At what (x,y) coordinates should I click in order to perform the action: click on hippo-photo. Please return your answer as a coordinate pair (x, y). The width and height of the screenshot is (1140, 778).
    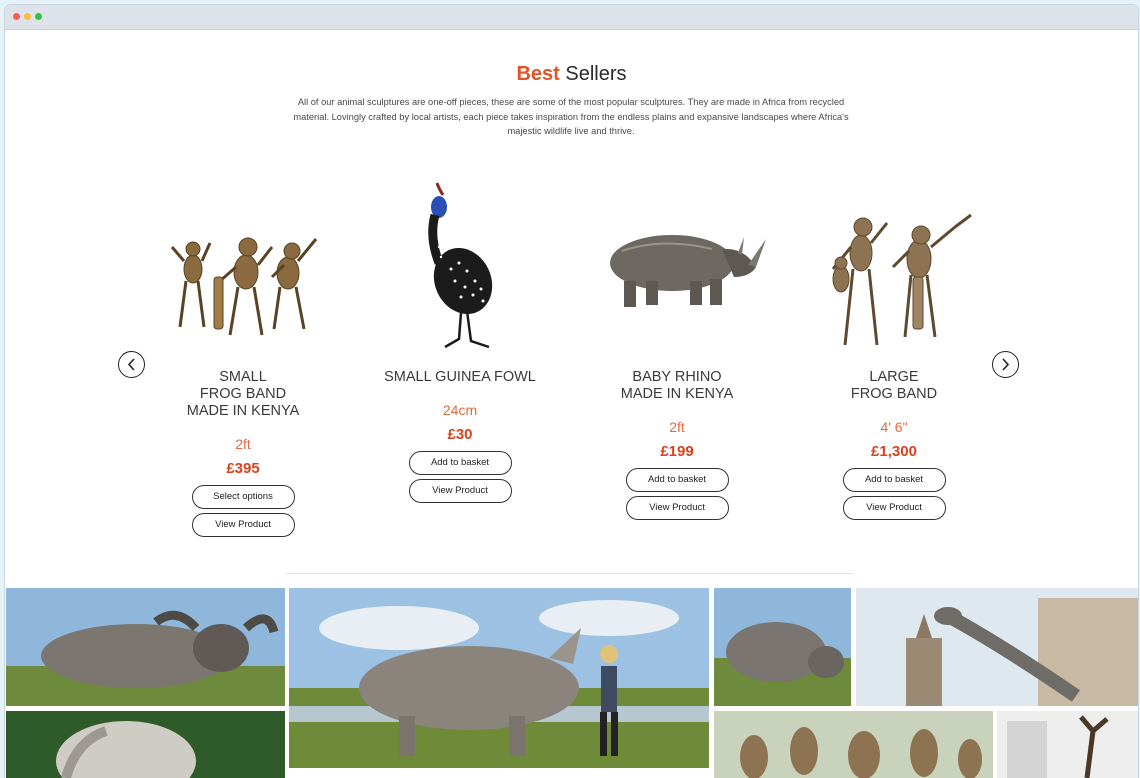
    Looking at the image, I should click on (782, 647).